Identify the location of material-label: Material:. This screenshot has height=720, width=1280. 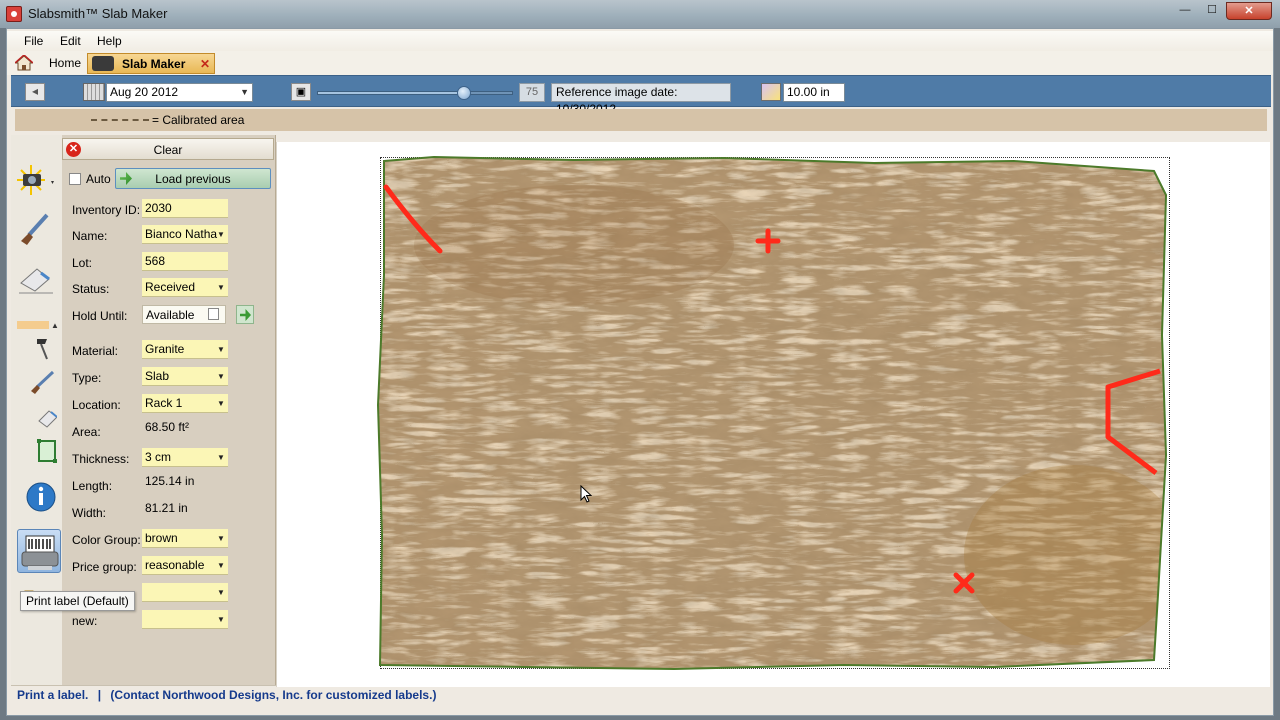
(95, 351).